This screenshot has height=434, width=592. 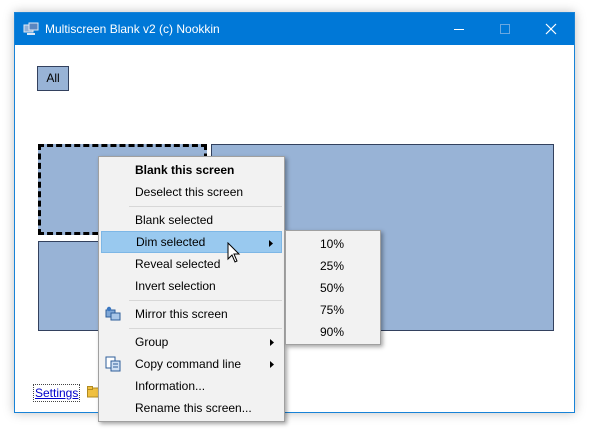 I want to click on close-icon, so click(x=551, y=29).